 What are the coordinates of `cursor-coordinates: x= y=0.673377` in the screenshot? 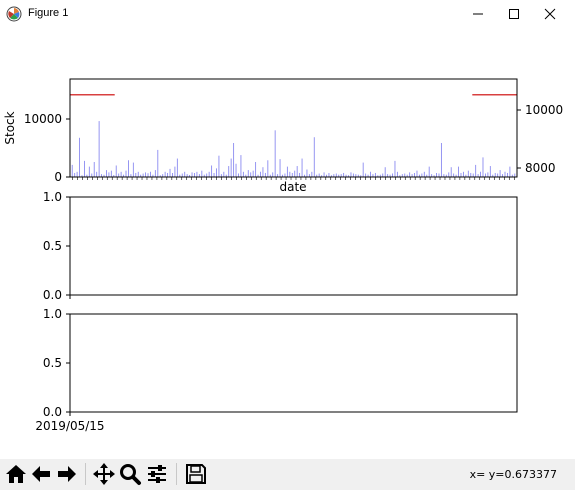 It's located at (513, 474).